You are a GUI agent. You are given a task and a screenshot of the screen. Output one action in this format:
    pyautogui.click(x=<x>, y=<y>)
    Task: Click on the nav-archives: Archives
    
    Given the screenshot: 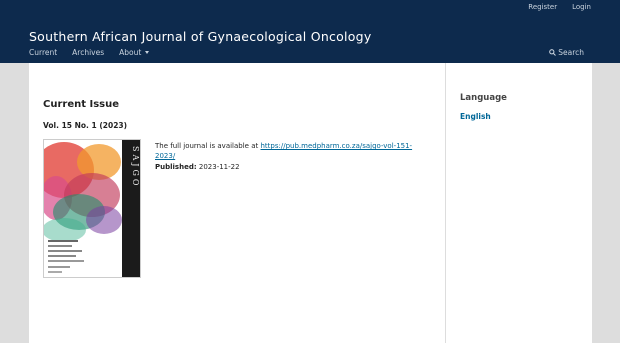 What is the action you would take?
    pyautogui.click(x=88, y=53)
    